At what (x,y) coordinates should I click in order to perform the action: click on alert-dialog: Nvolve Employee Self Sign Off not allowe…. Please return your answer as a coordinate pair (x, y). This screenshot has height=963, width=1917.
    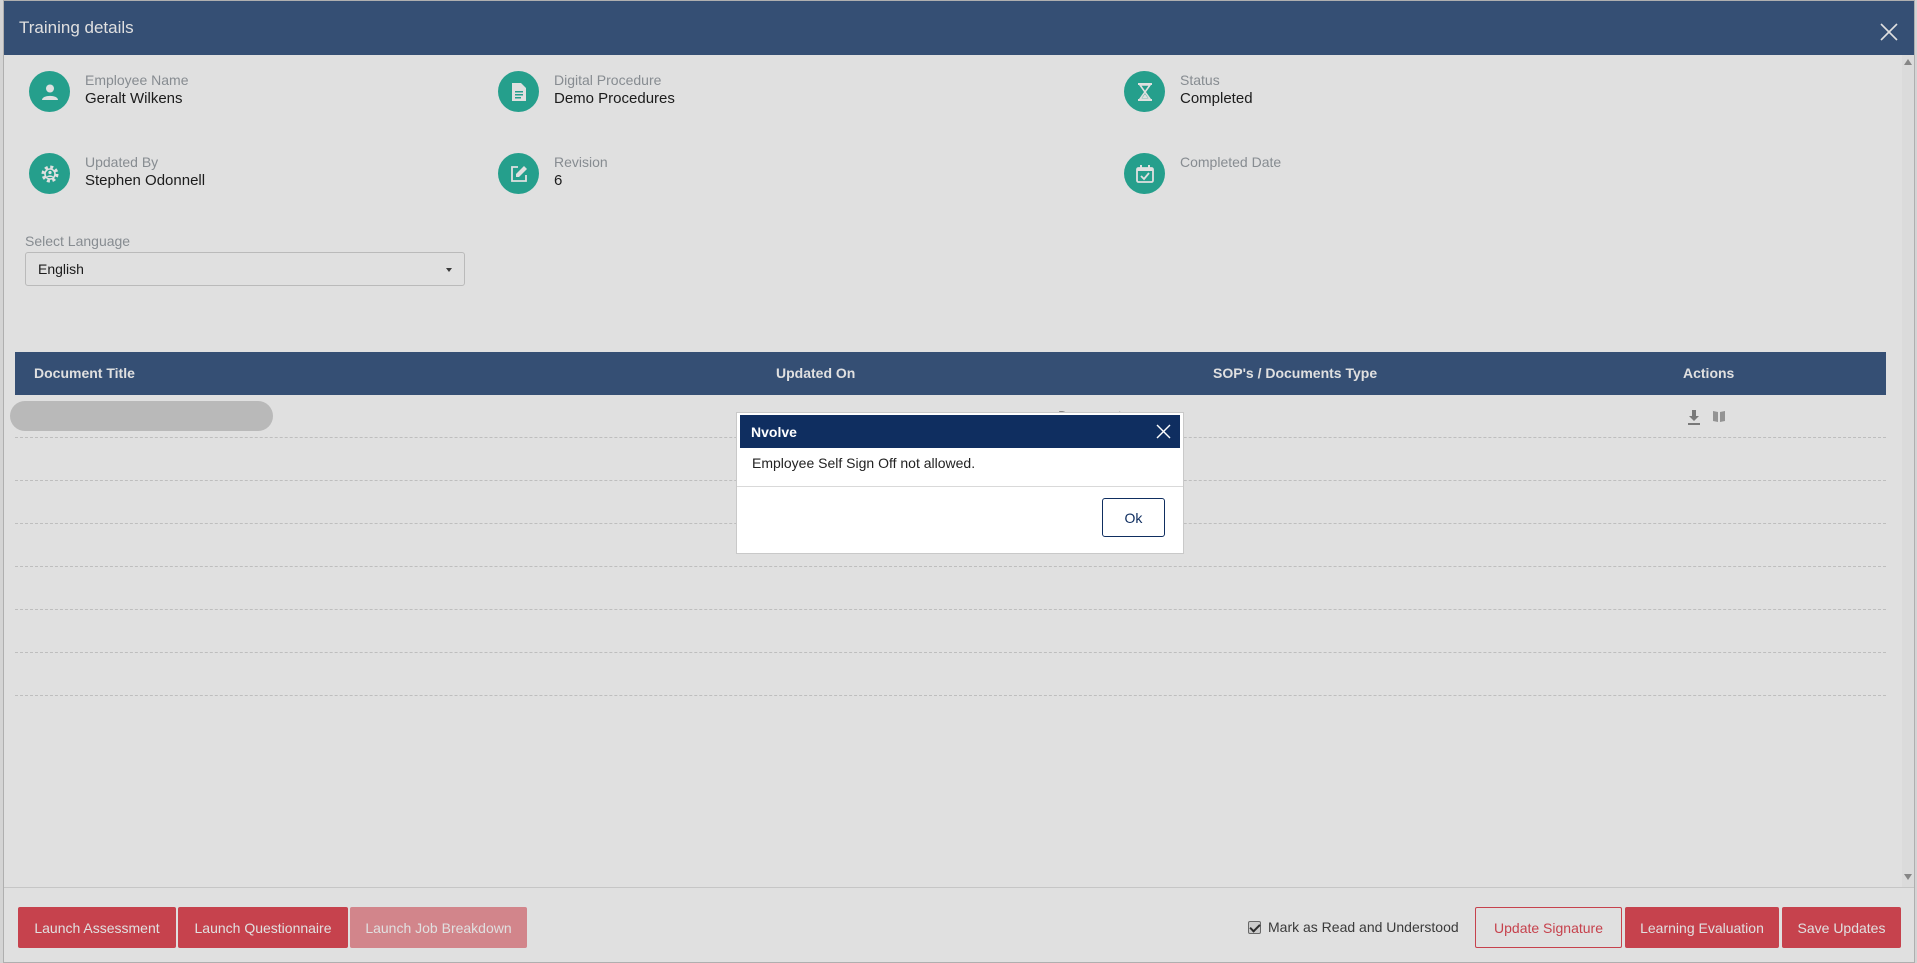
    Looking at the image, I should click on (960, 483).